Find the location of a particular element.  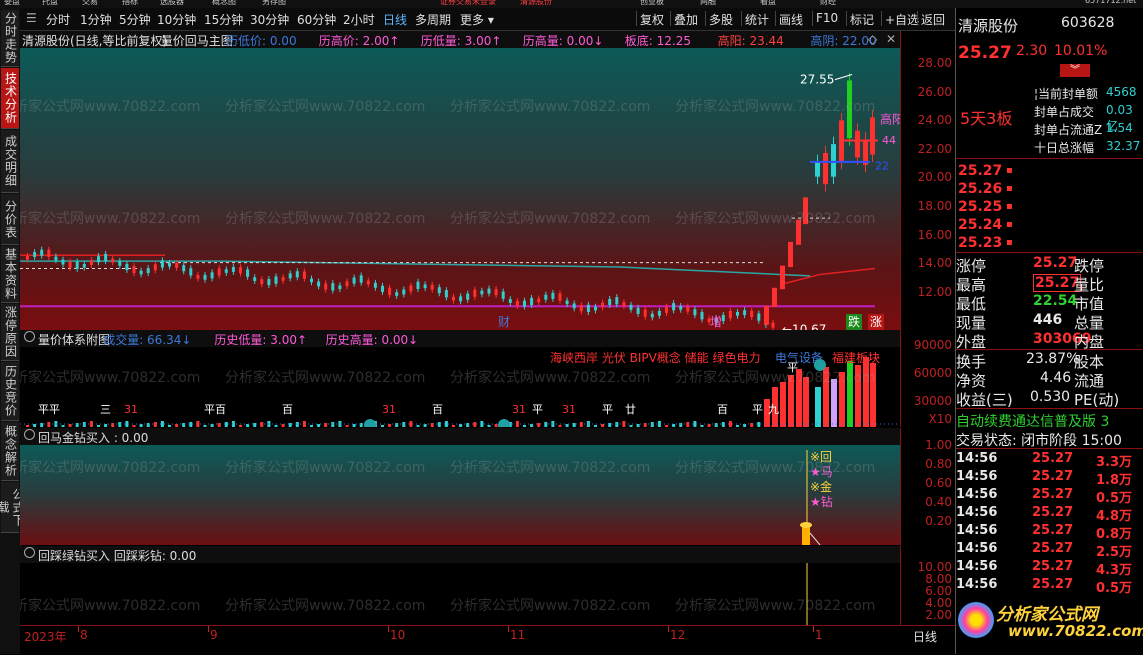

expand-chevron-icon: ︾ is located at coordinates (1075, 70).